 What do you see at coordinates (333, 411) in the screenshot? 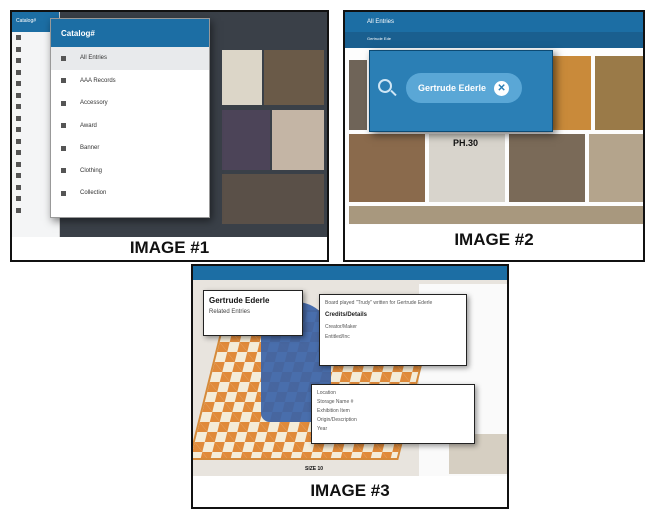
I see `detail-line: Exhibition Item` at bounding box center [333, 411].